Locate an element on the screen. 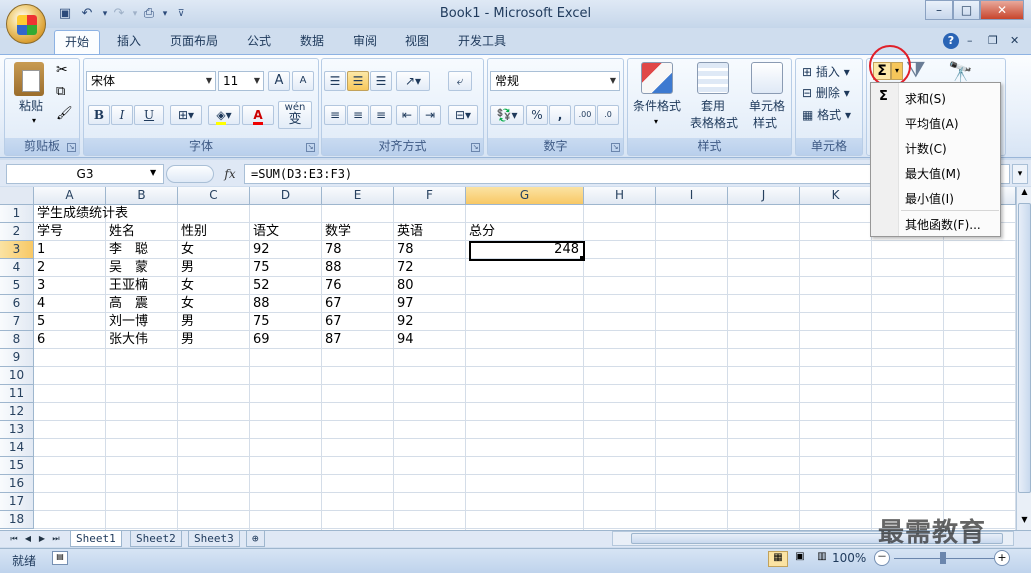 The height and width of the screenshot is (573, 1031). align-middle-button: ☰ is located at coordinates (358, 81).